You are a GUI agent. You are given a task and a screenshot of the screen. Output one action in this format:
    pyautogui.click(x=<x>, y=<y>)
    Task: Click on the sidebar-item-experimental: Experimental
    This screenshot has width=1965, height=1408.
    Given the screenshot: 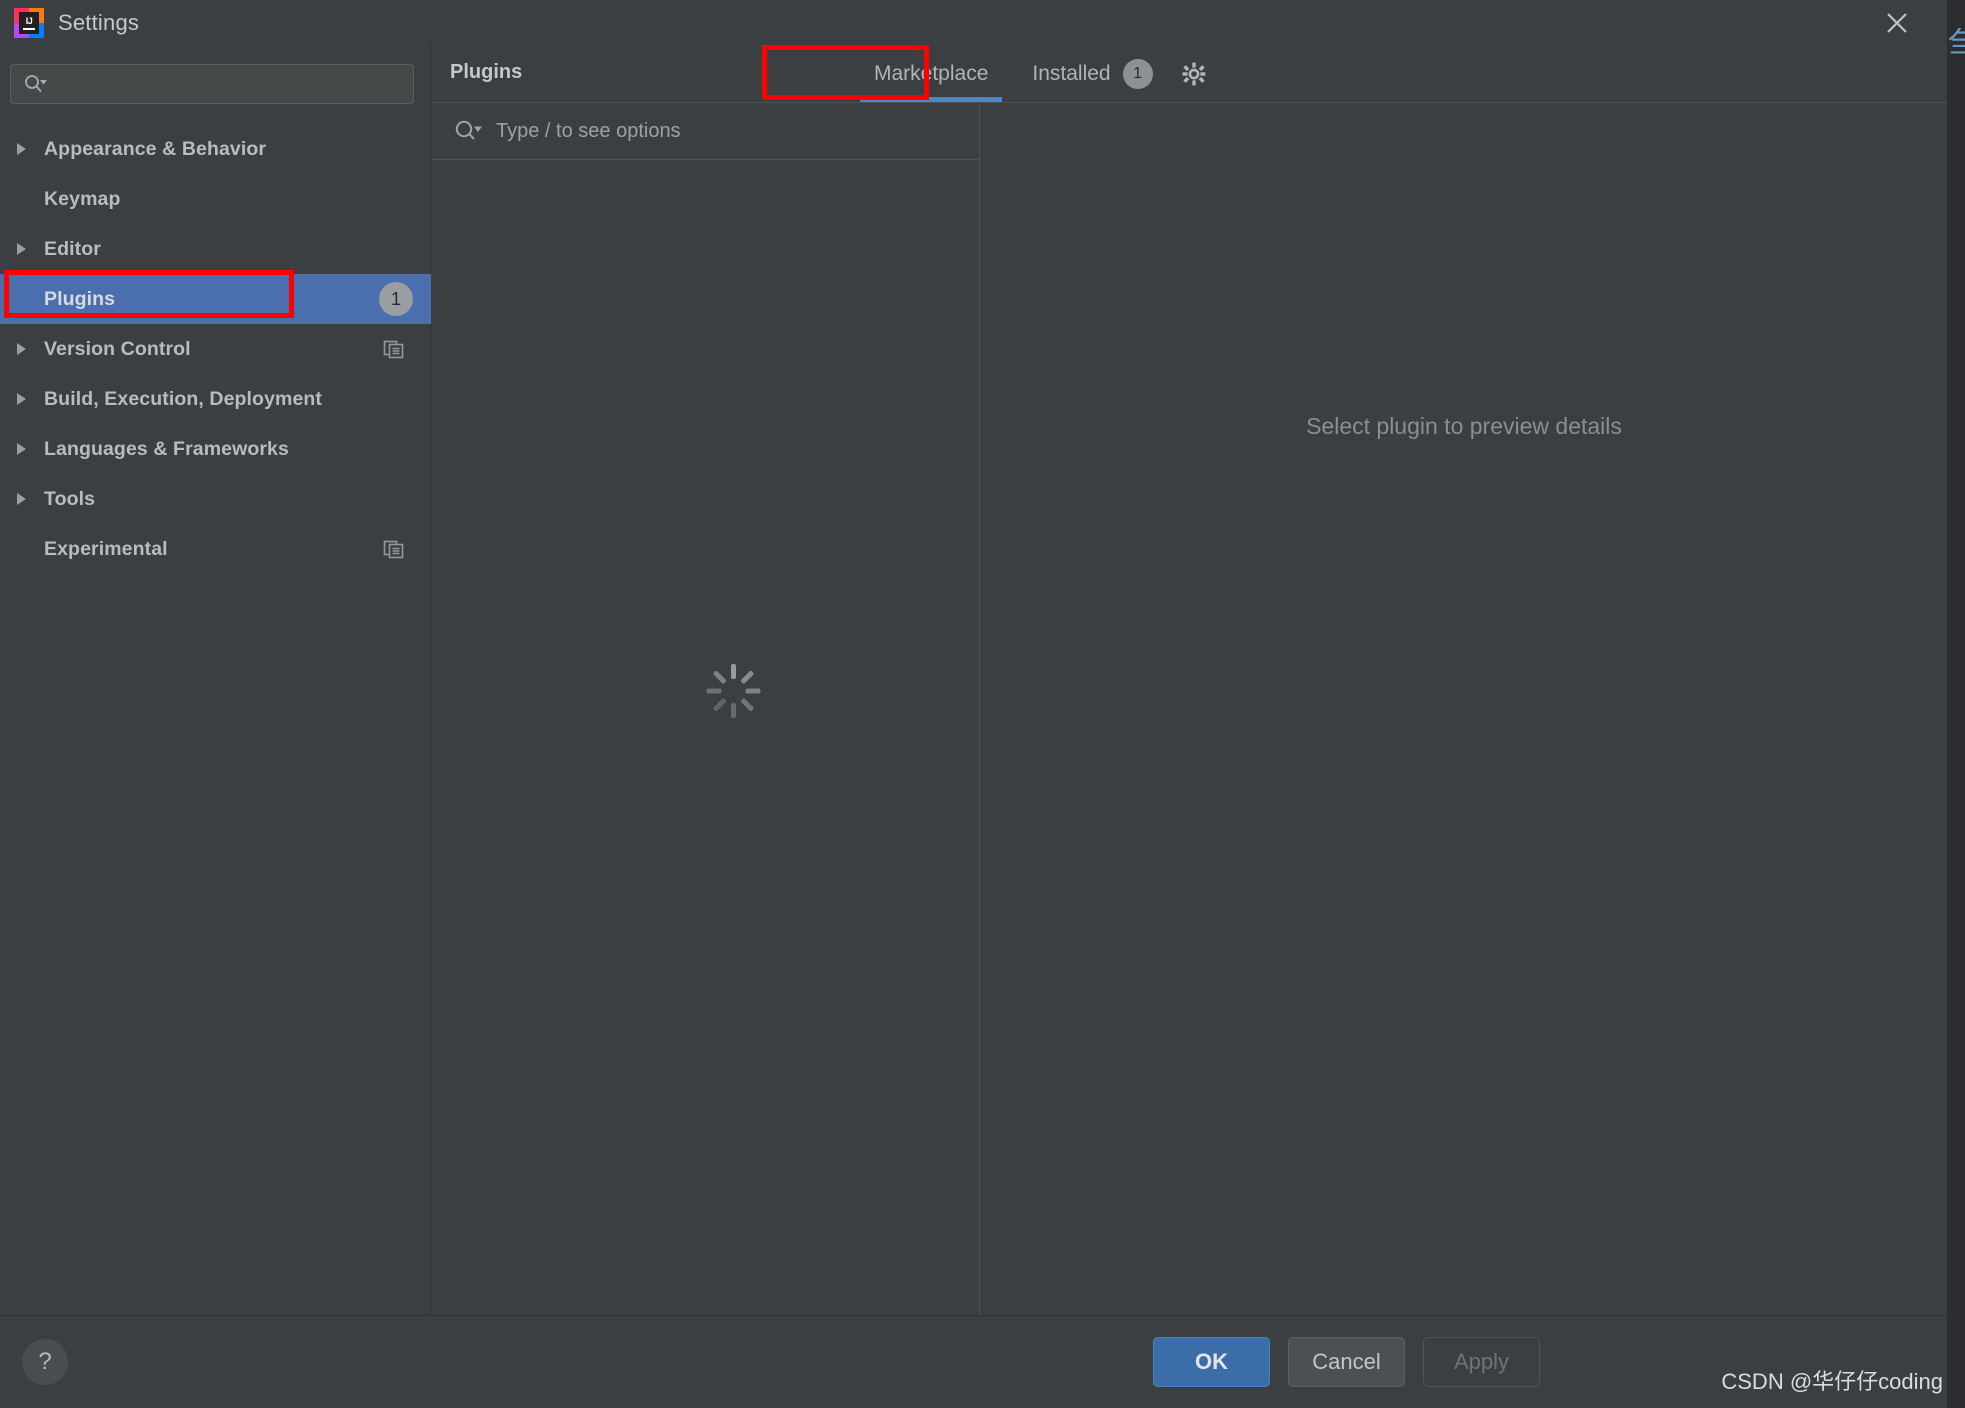 What is the action you would take?
    pyautogui.click(x=215, y=549)
    